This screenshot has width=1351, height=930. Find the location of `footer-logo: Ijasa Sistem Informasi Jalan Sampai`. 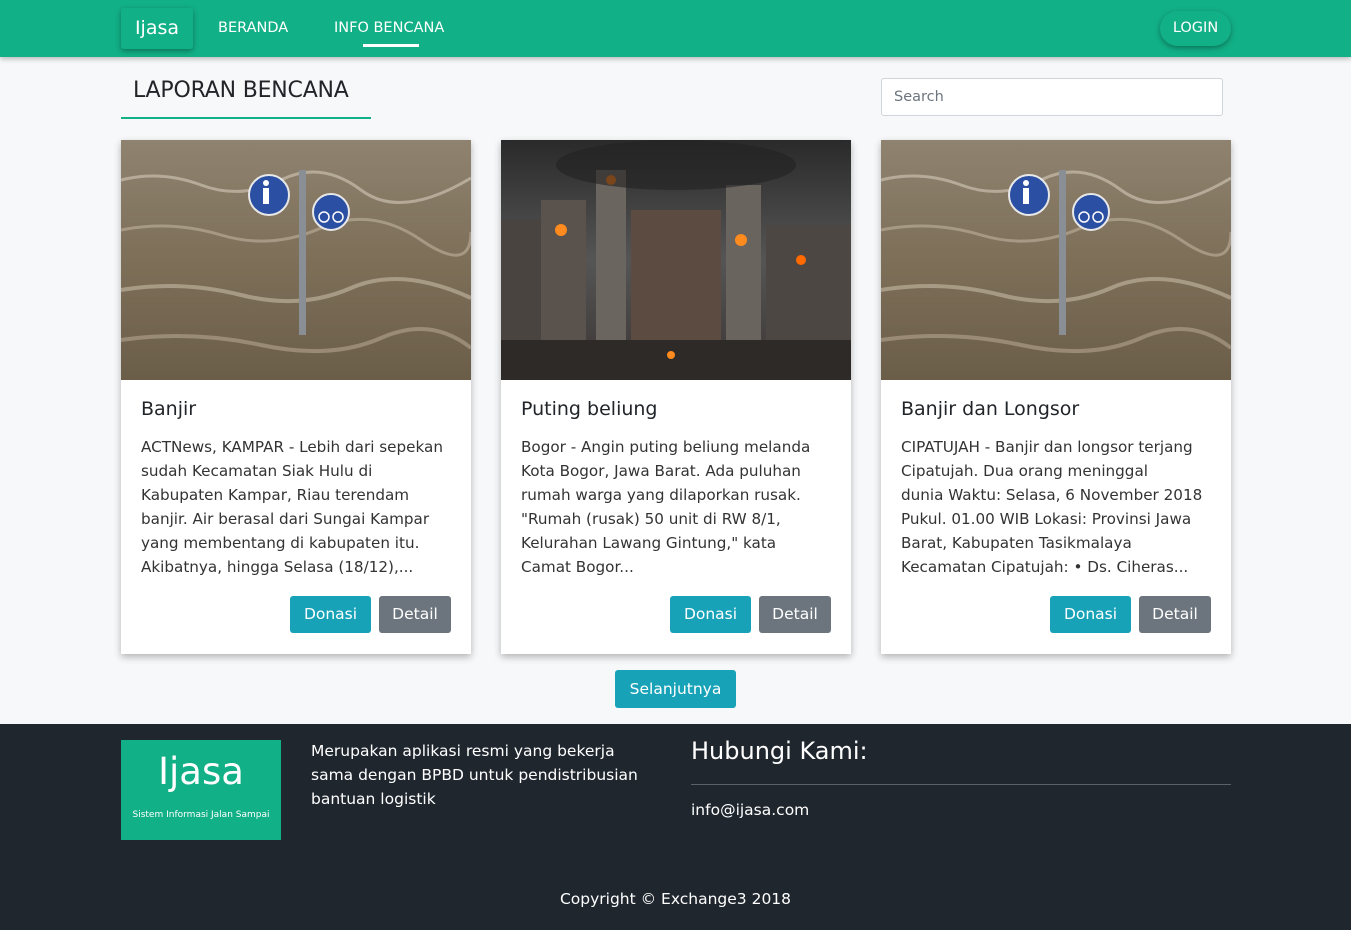

footer-logo: Ijasa Sistem Informasi Jalan Sampai is located at coordinates (201, 790).